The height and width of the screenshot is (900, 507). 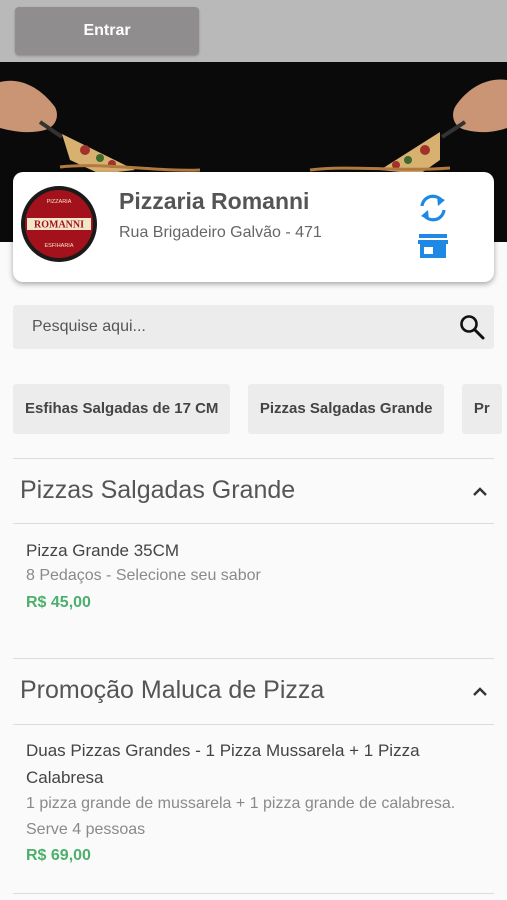 I want to click on item-price: R$ 45,00, so click(x=58, y=602).